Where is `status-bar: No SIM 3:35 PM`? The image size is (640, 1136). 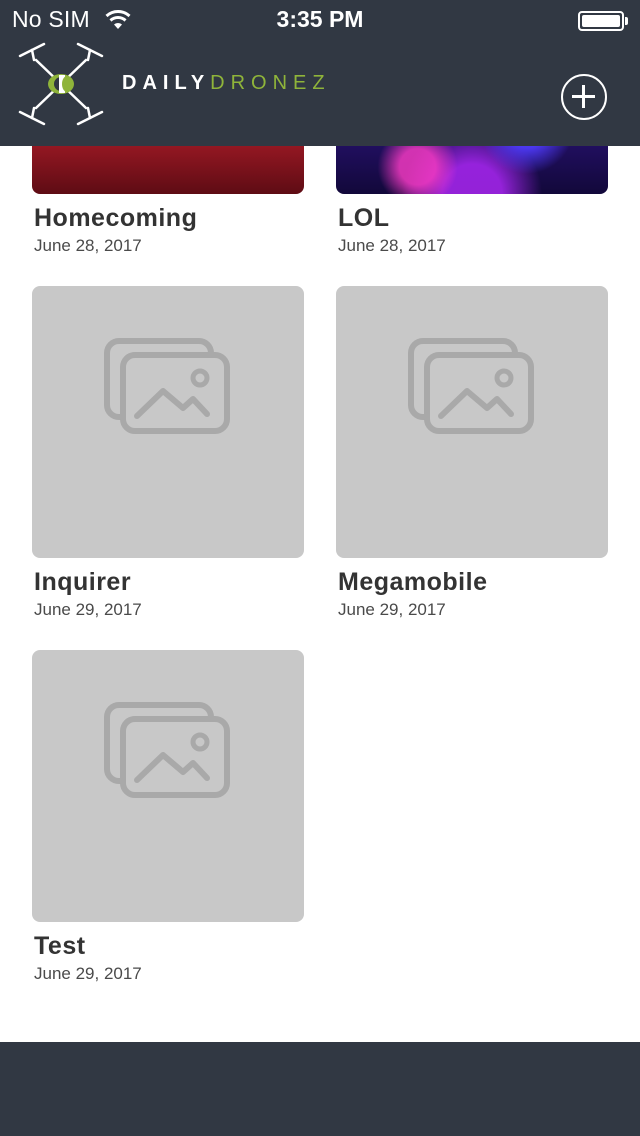
status-bar: No SIM 3:35 PM is located at coordinates (320, 20).